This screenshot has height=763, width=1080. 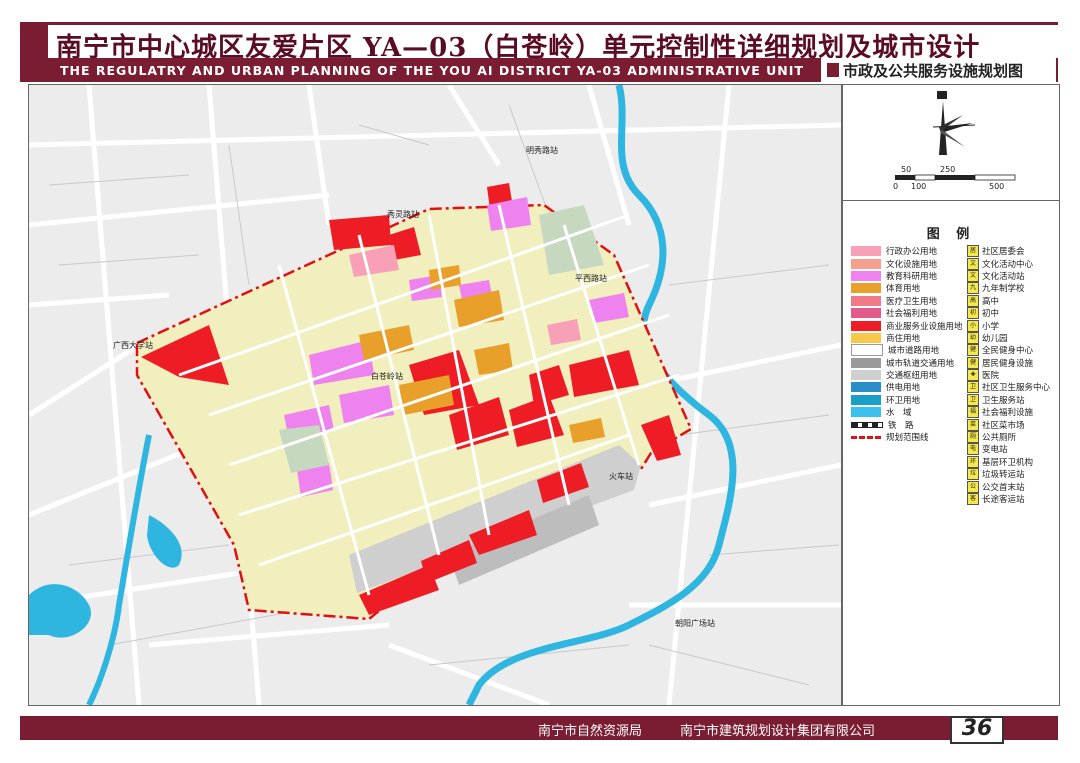 I want to click on facility-icon: 九, so click(x=973, y=288).